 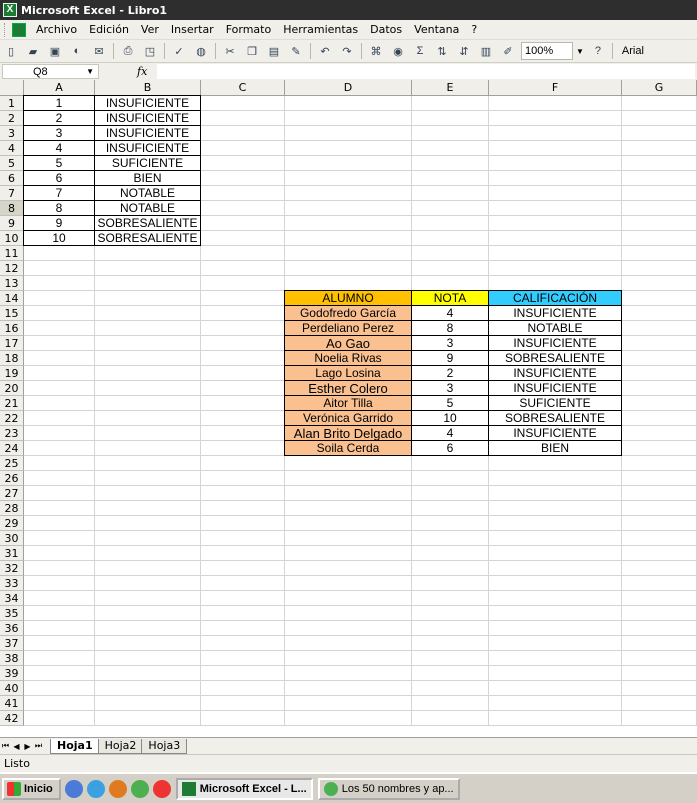 What do you see at coordinates (12, 358) in the screenshot?
I see `row-header: 18` at bounding box center [12, 358].